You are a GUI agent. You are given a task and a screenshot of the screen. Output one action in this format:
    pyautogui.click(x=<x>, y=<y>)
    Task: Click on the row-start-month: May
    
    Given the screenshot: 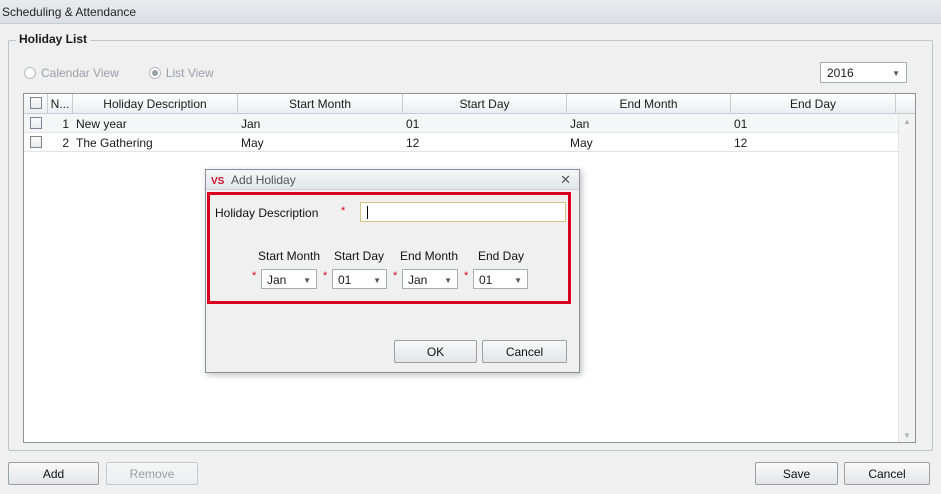 What is the action you would take?
    pyautogui.click(x=252, y=143)
    